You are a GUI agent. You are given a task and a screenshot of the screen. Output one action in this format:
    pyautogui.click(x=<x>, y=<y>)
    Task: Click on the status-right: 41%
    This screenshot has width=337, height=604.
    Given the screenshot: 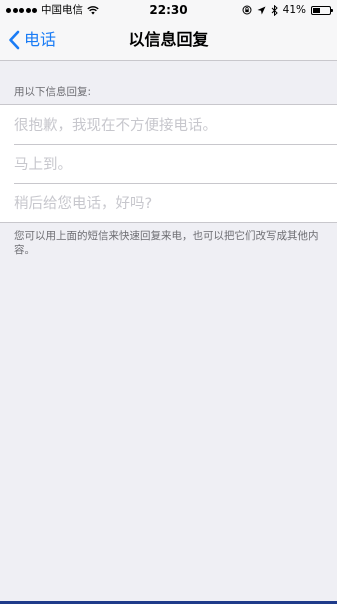 What is the action you would take?
    pyautogui.click(x=287, y=10)
    